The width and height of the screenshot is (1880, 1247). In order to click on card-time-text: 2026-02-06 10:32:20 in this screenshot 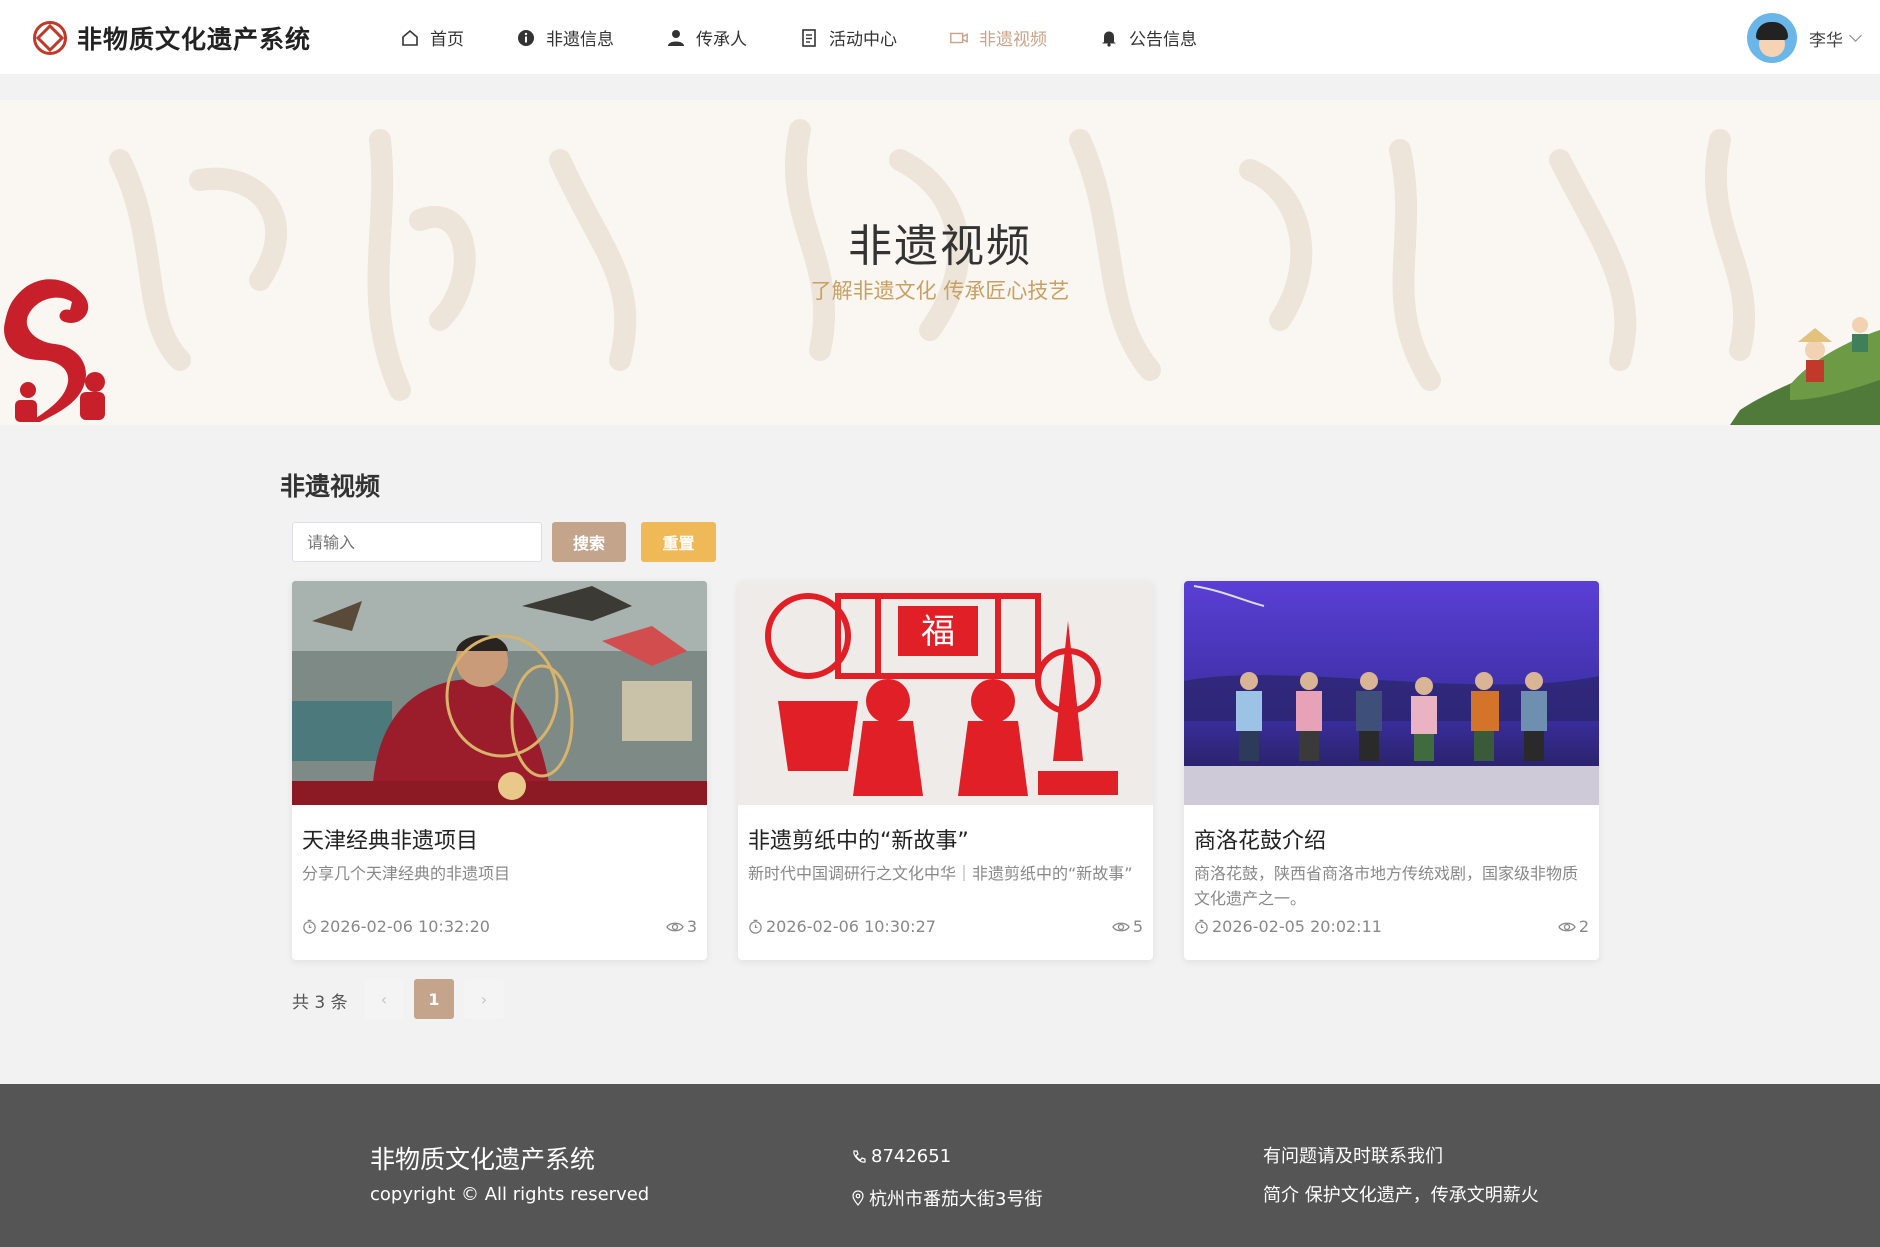, I will do `click(405, 926)`.